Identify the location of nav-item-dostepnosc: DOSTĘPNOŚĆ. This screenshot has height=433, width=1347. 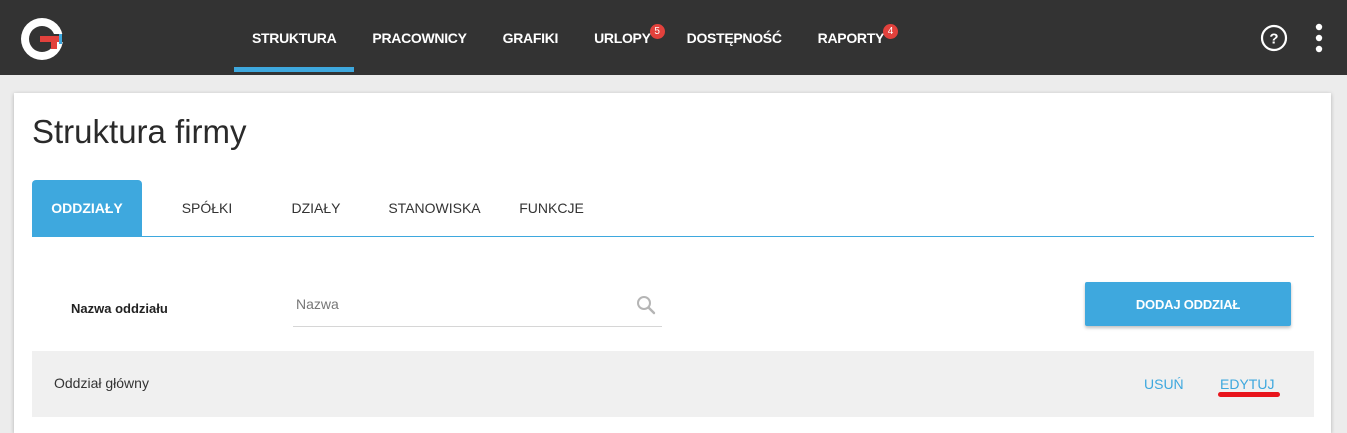
(734, 37).